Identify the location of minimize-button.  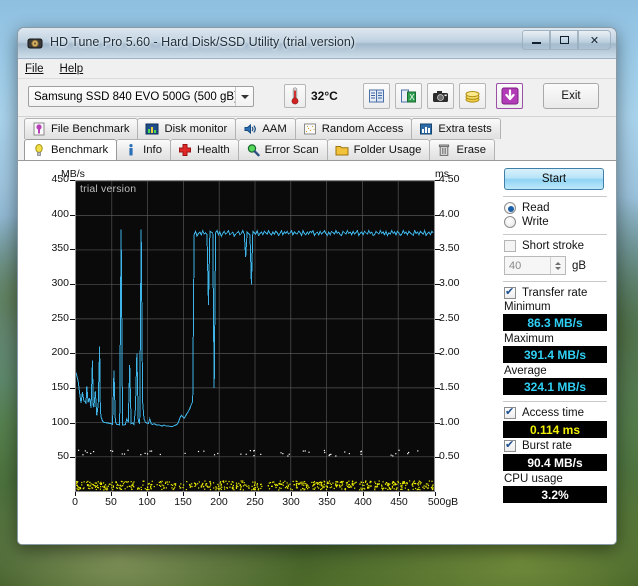
(536, 40).